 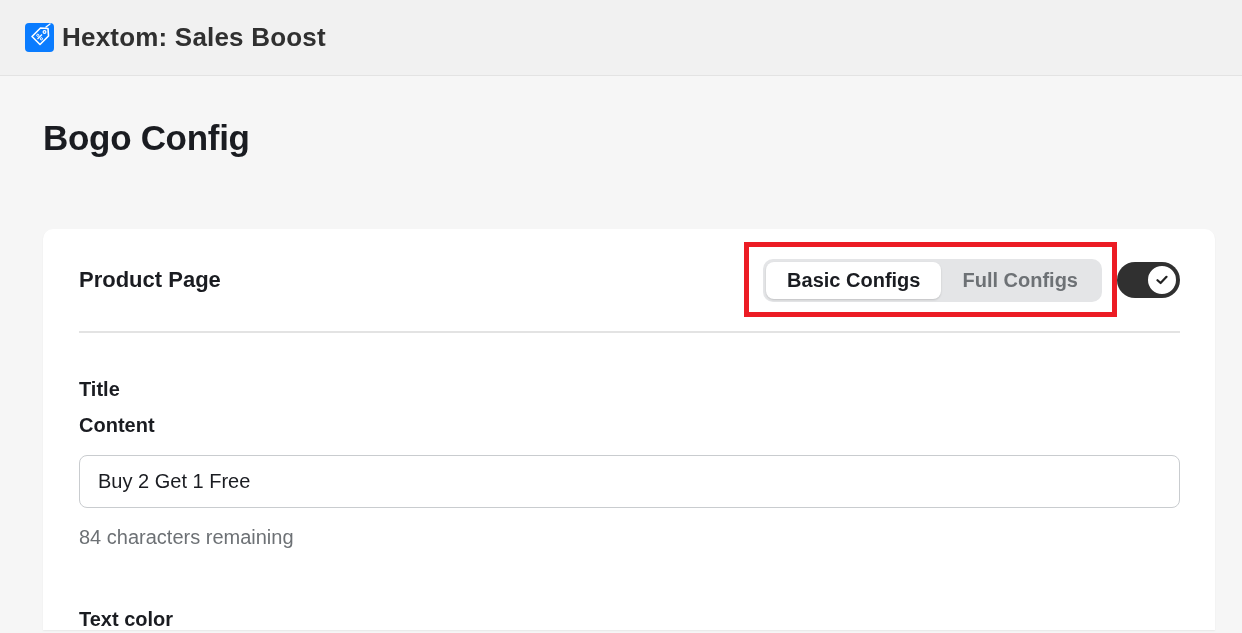 What do you see at coordinates (39, 37) in the screenshot?
I see `tag-icon` at bounding box center [39, 37].